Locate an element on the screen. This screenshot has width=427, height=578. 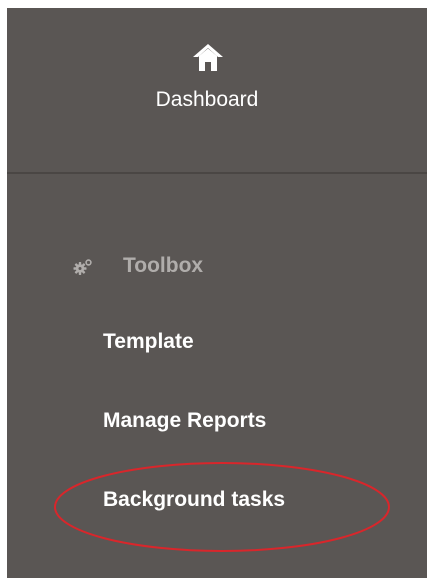
menu-item-background-tasks: Background tasks is located at coordinates (194, 500).